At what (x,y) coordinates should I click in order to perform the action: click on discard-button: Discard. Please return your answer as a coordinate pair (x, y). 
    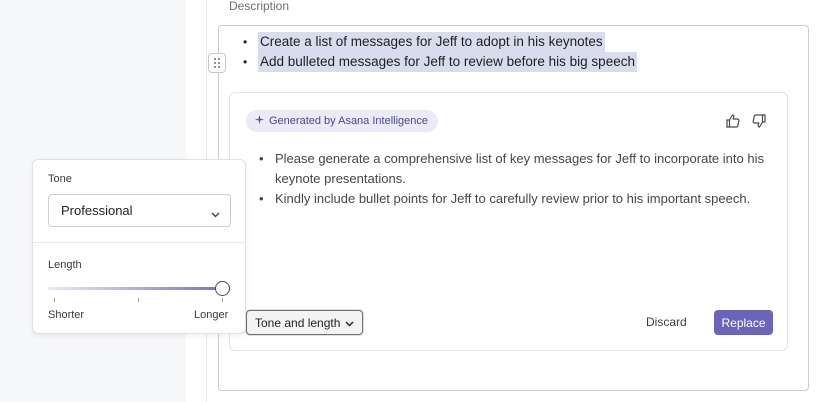
    Looking at the image, I should click on (666, 322).